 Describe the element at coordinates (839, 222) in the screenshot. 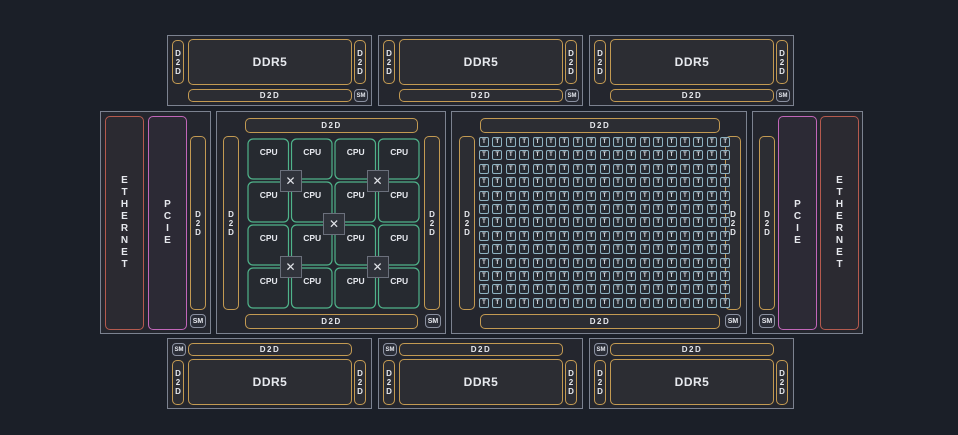

I see `ethernet-label: E T H E R N E T` at that location.